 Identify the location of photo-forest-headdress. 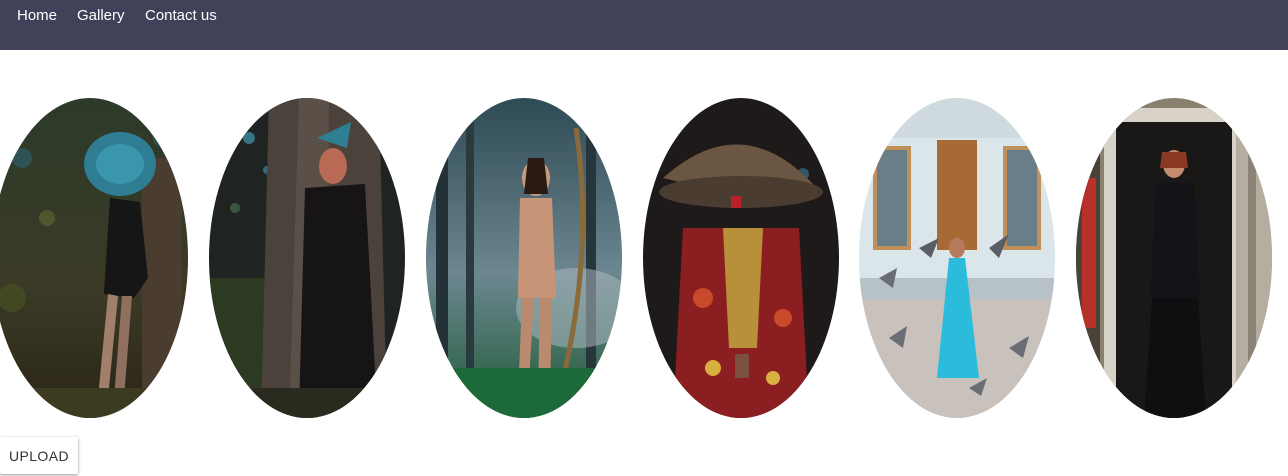
(94, 258).